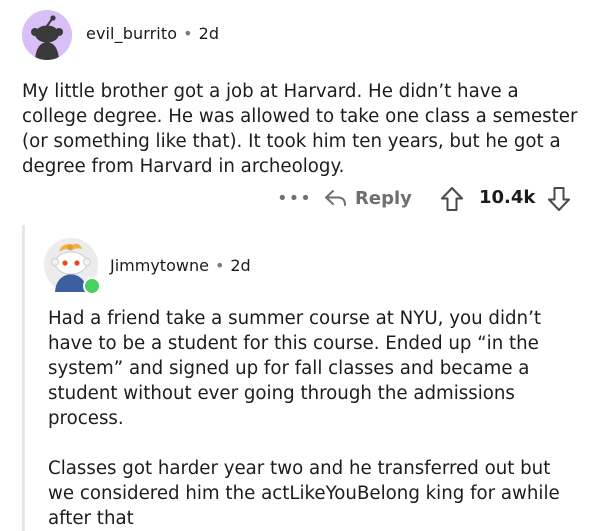  I want to click on thread-collapse-line, so click(23, 378).